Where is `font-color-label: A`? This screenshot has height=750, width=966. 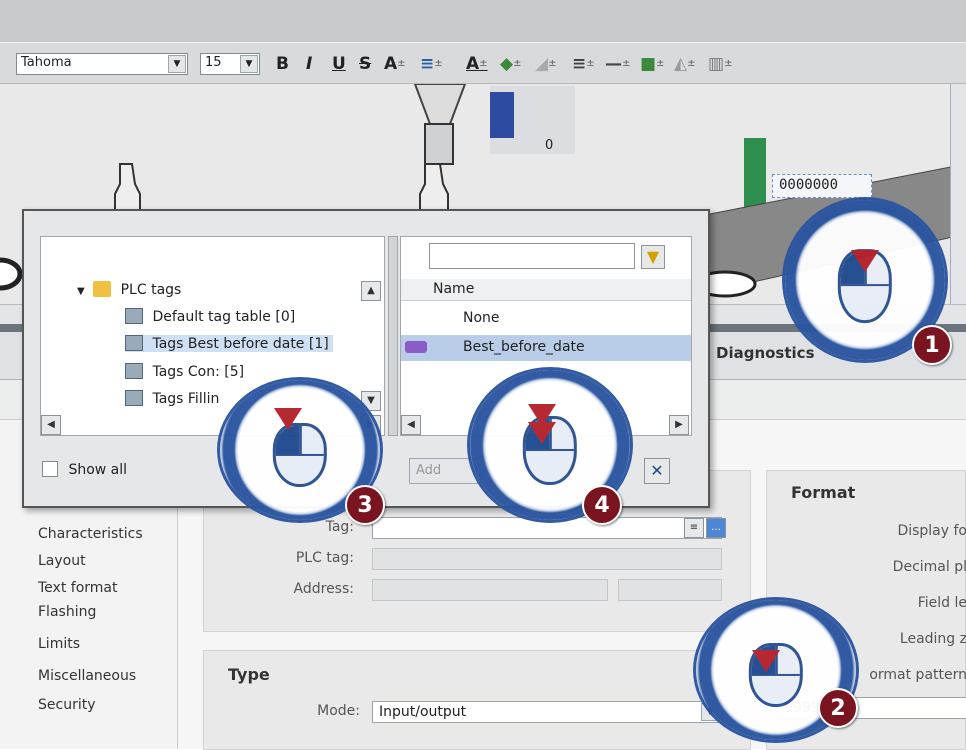
font-color-label: A is located at coordinates (473, 64).